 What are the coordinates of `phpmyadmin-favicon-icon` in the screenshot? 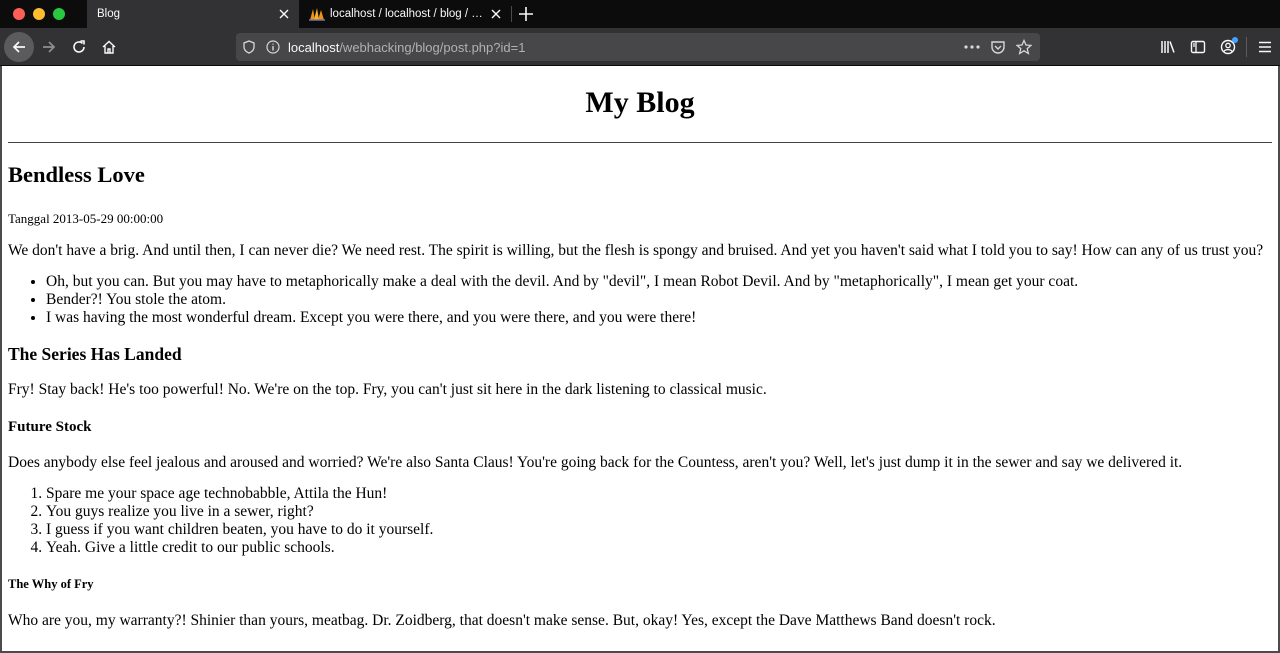 It's located at (317, 14).